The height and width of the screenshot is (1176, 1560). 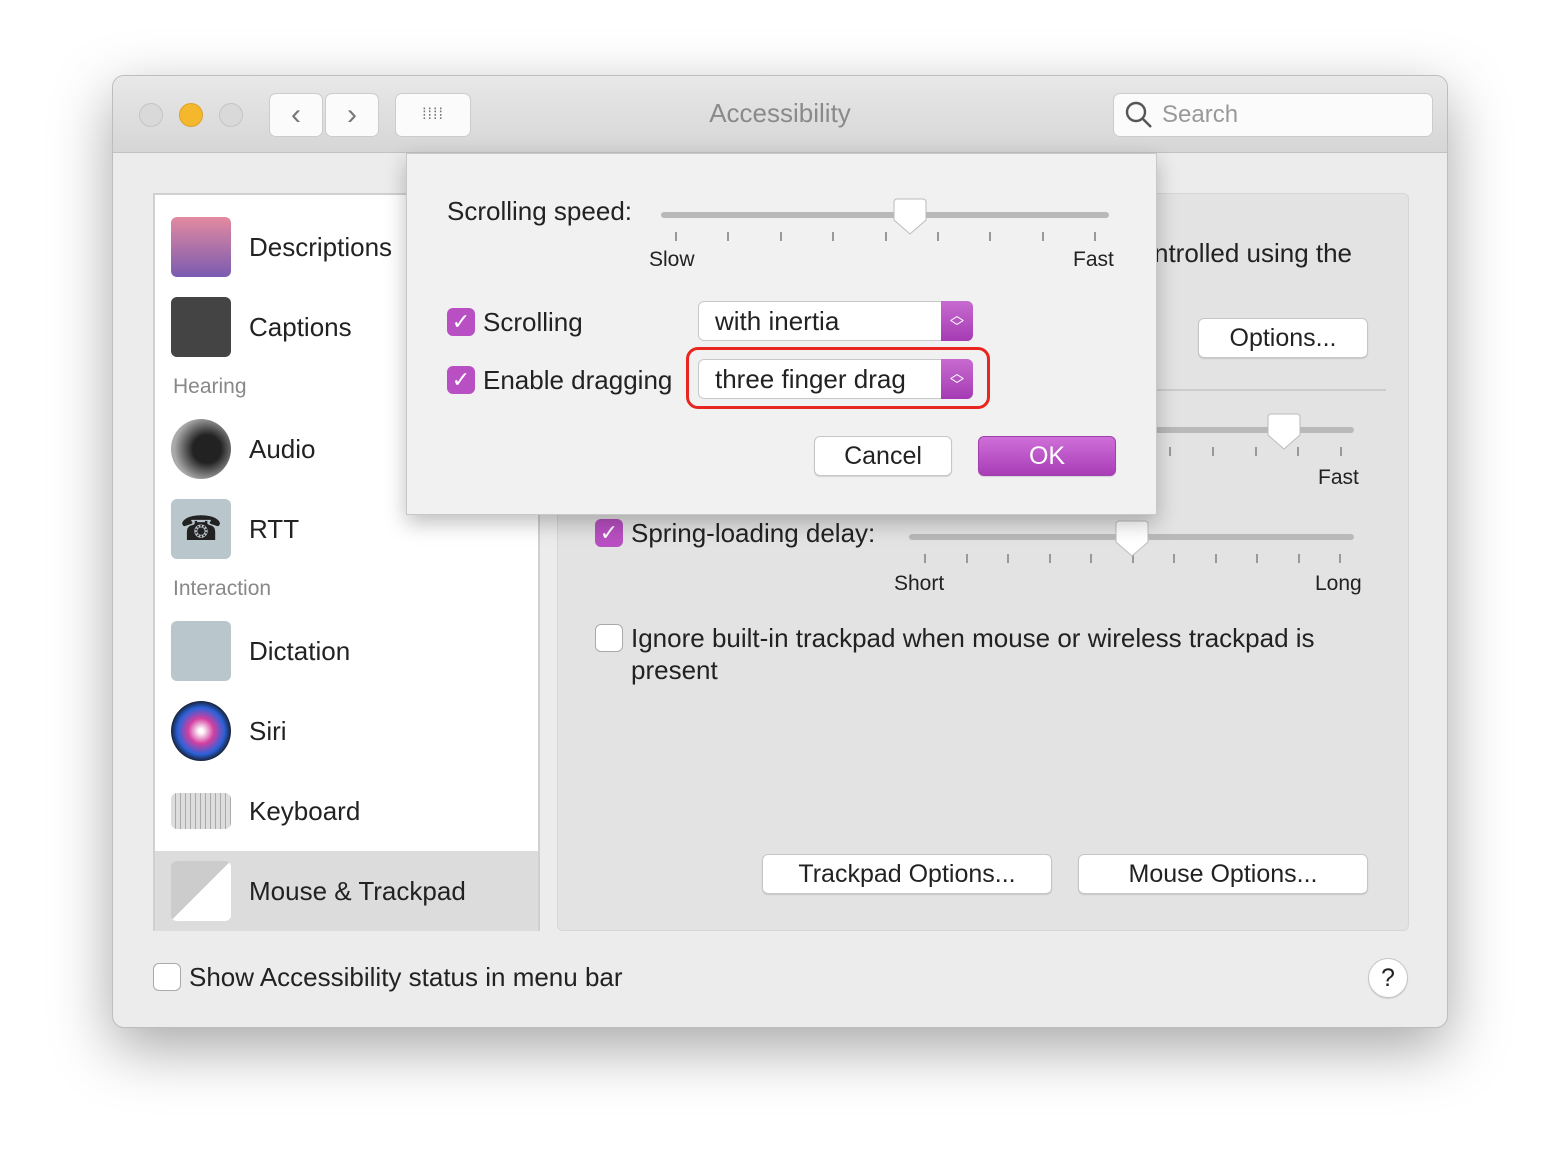 I want to click on sidebar-item-label: Captions, so click(x=300, y=326).